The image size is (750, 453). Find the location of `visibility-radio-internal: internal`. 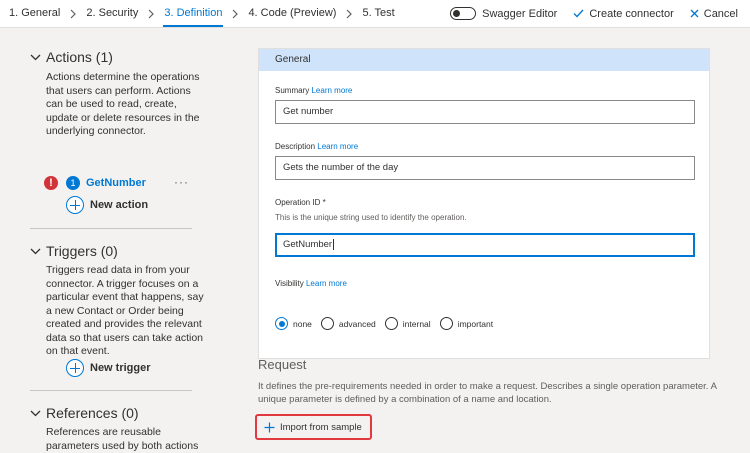

visibility-radio-internal: internal is located at coordinates (407, 323).